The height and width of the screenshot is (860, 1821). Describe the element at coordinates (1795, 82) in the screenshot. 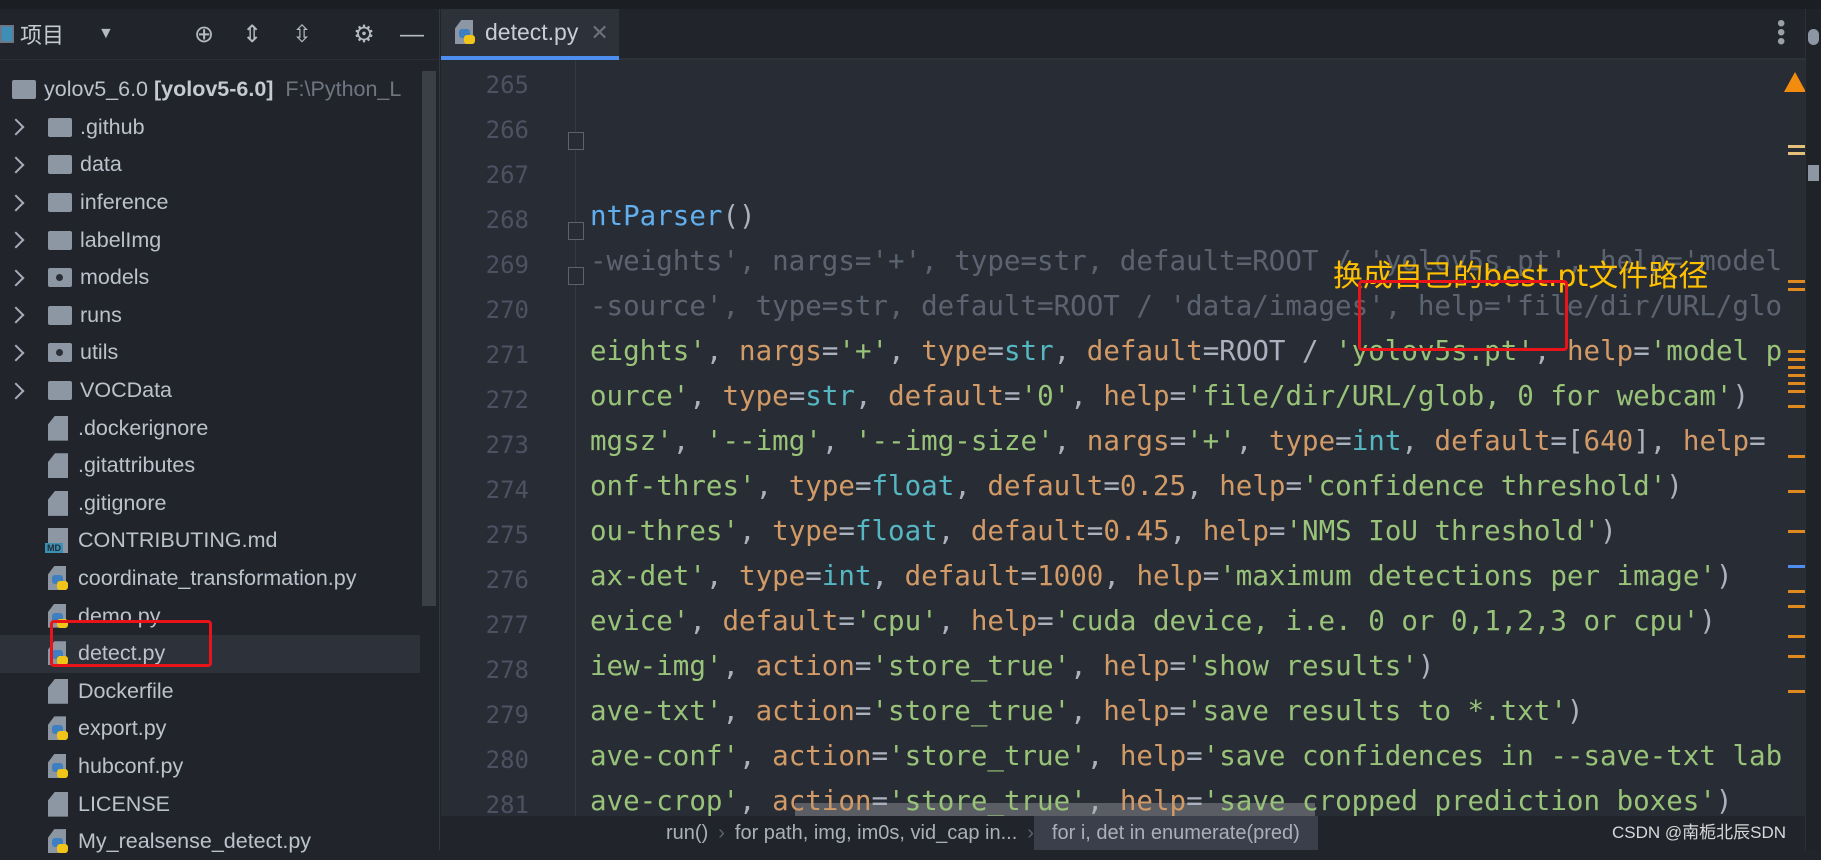

I see `warning-icon` at that location.